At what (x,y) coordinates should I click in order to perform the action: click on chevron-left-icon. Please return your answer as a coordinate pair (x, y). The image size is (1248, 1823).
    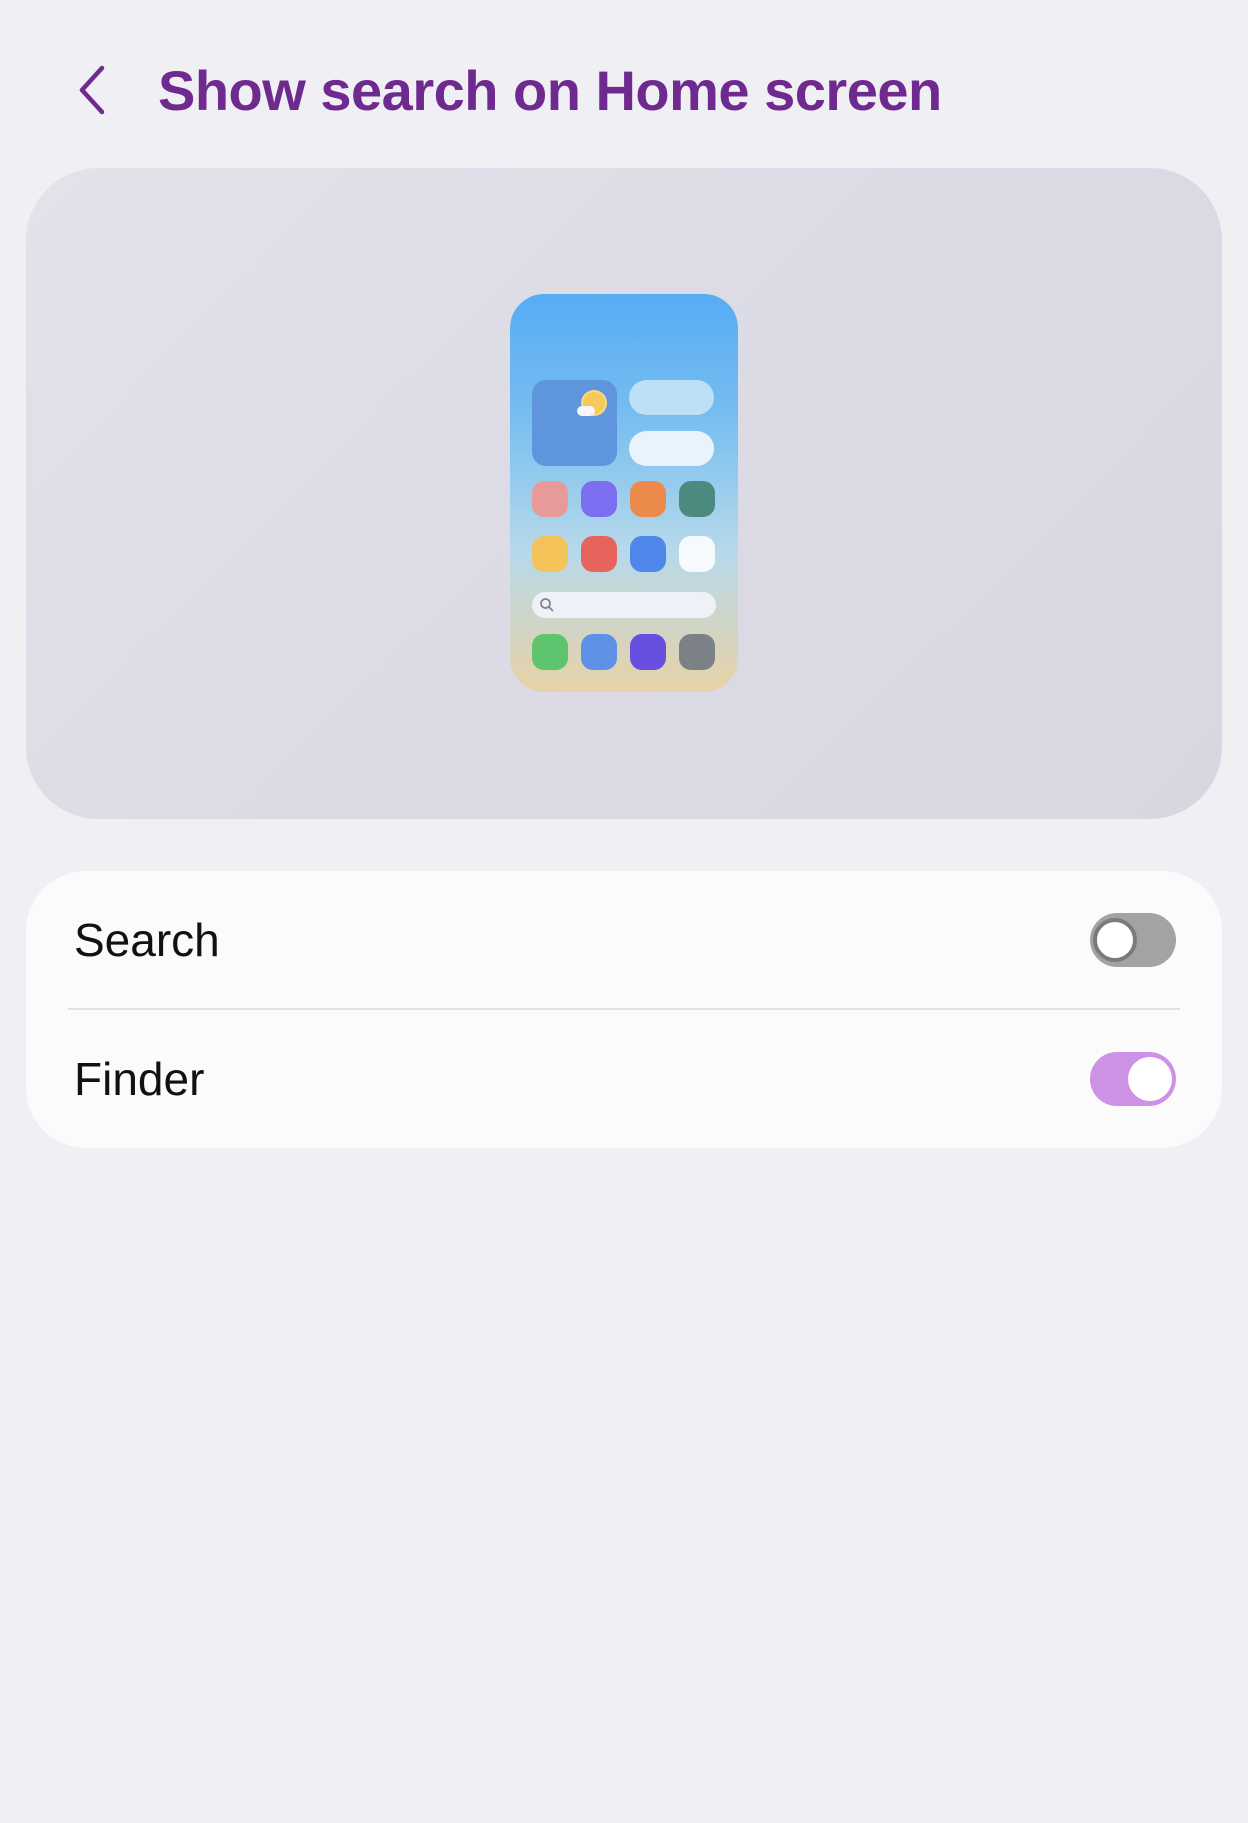
    Looking at the image, I should click on (92, 90).